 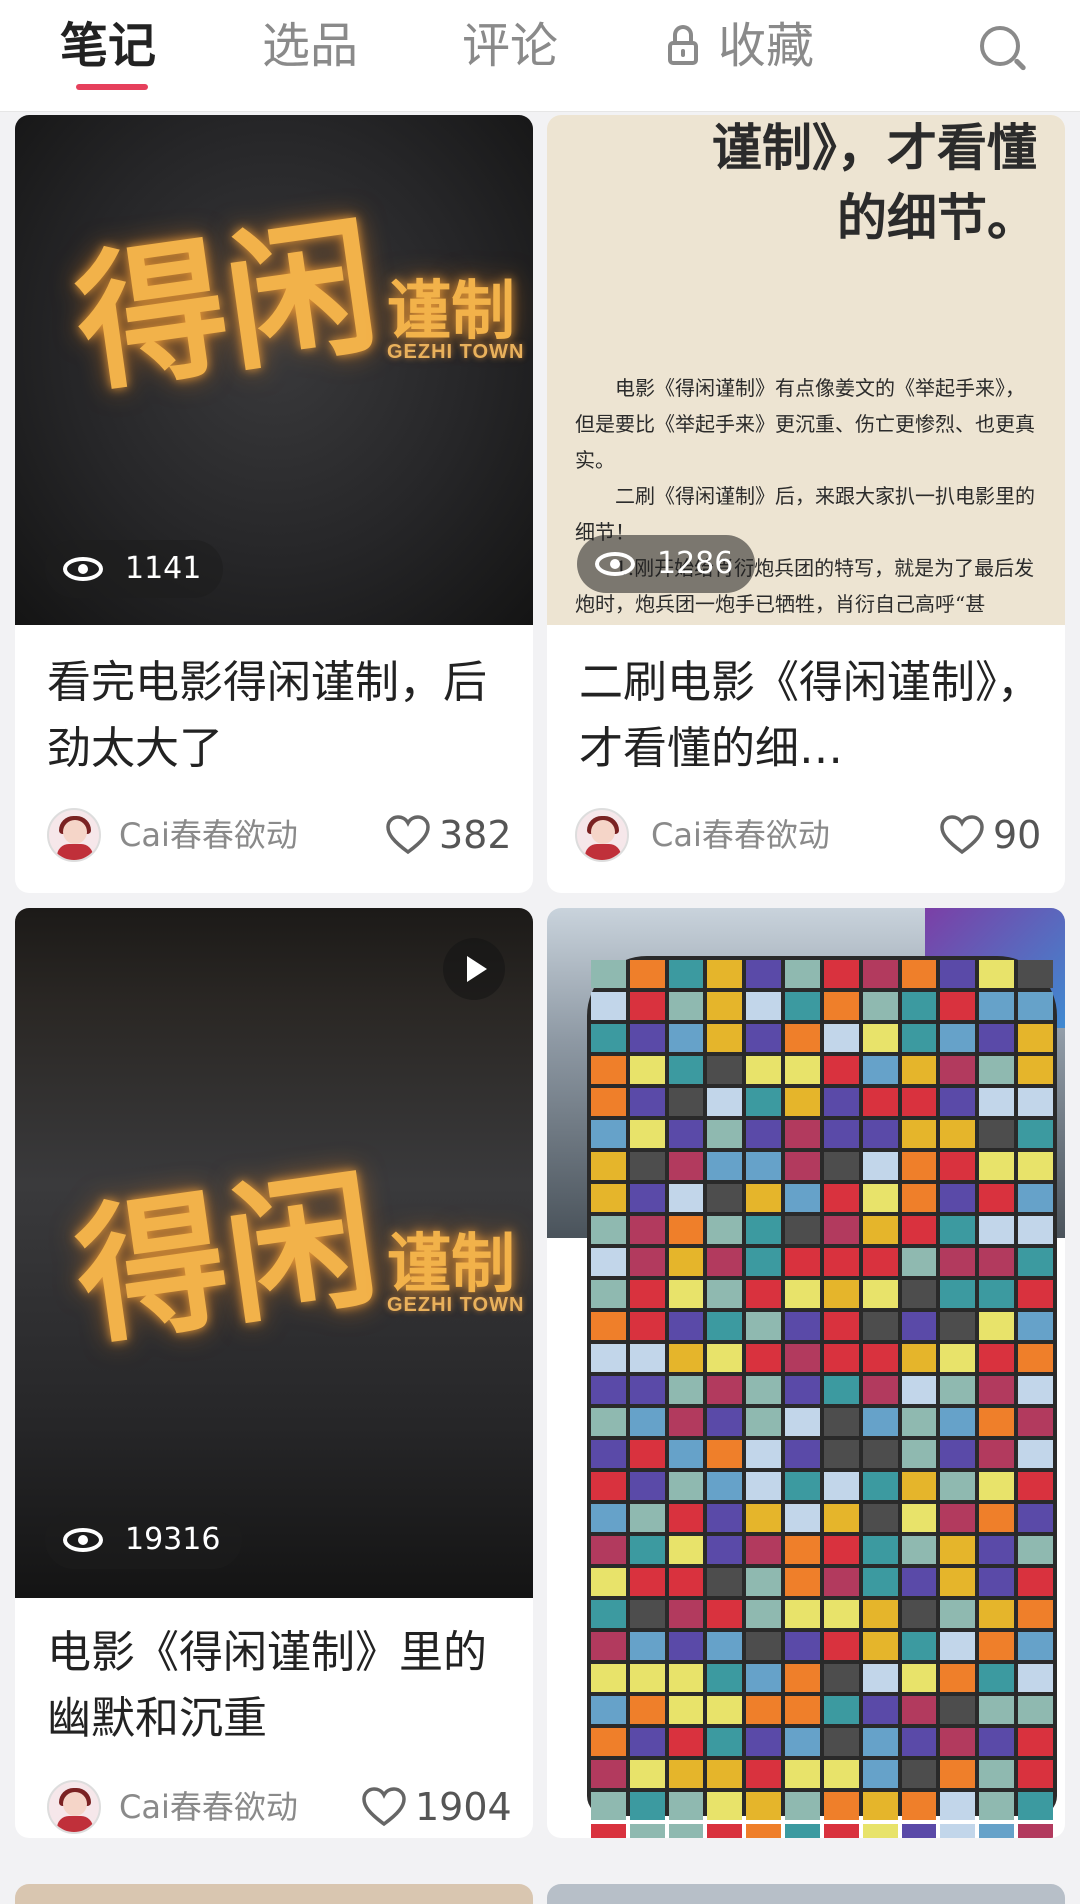 What do you see at coordinates (1003, 51) in the screenshot?
I see `search-icon` at bounding box center [1003, 51].